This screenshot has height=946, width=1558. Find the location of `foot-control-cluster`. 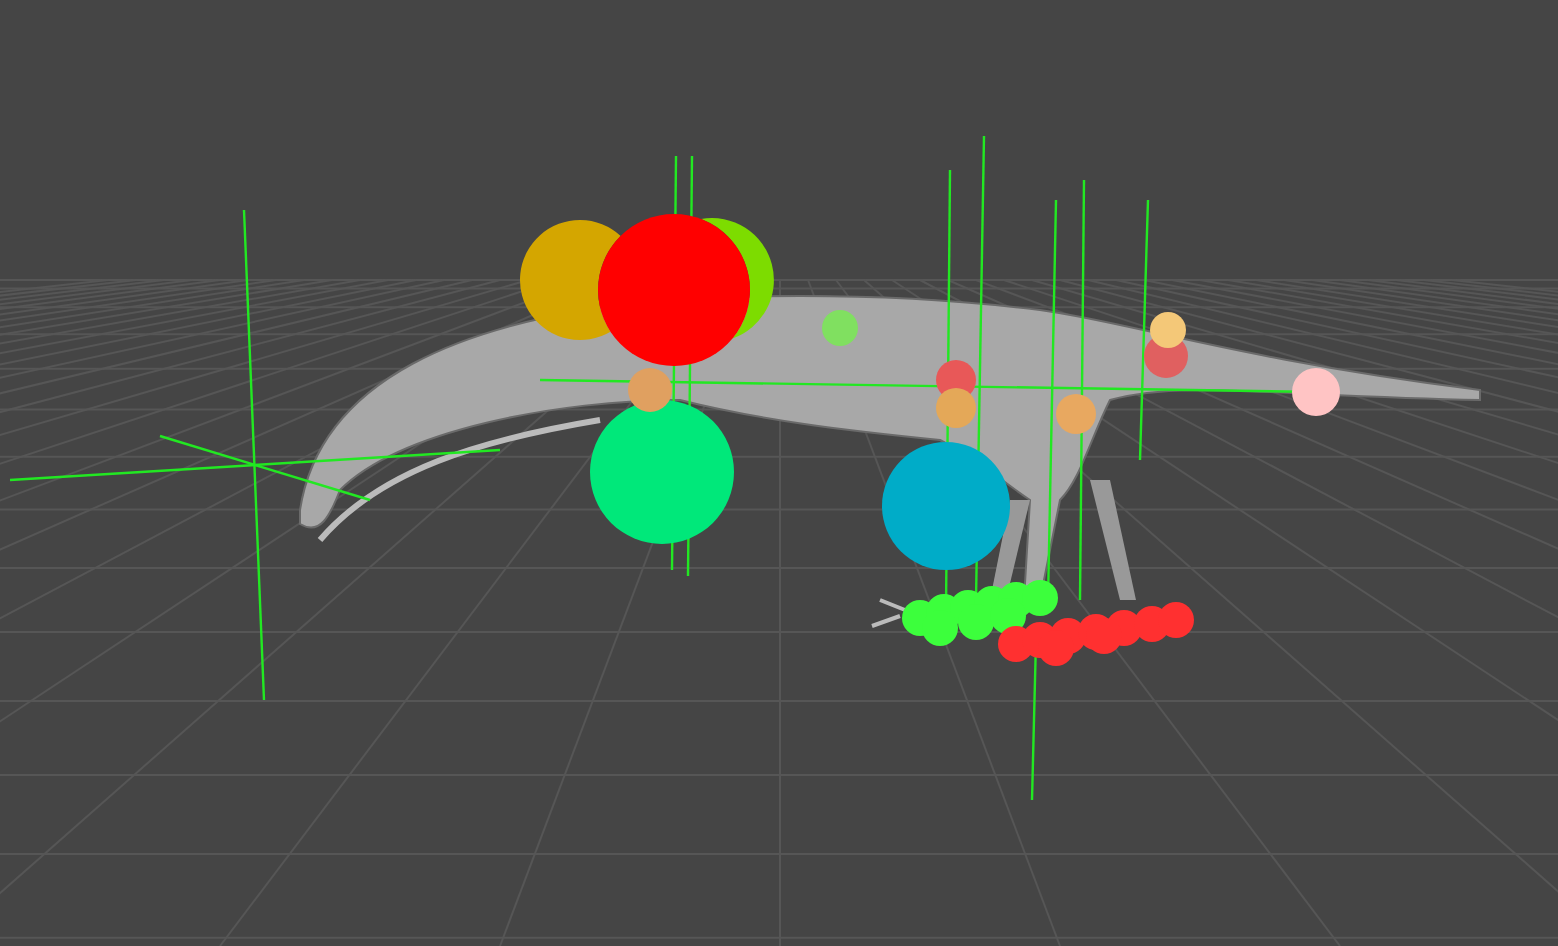

foot-control-cluster is located at coordinates (1096, 634).